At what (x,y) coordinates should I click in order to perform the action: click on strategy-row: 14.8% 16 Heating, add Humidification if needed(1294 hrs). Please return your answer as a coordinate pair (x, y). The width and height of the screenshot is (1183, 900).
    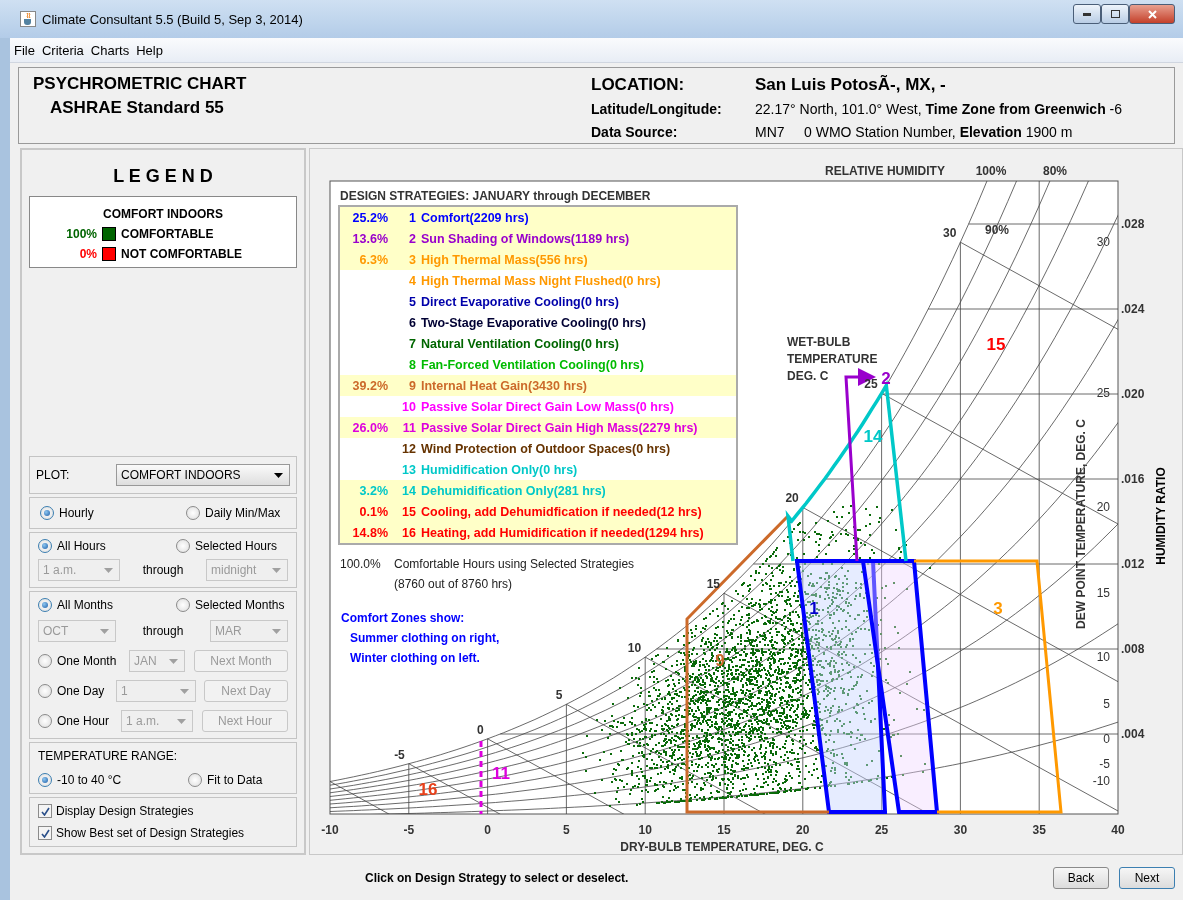
    Looking at the image, I should click on (538, 532).